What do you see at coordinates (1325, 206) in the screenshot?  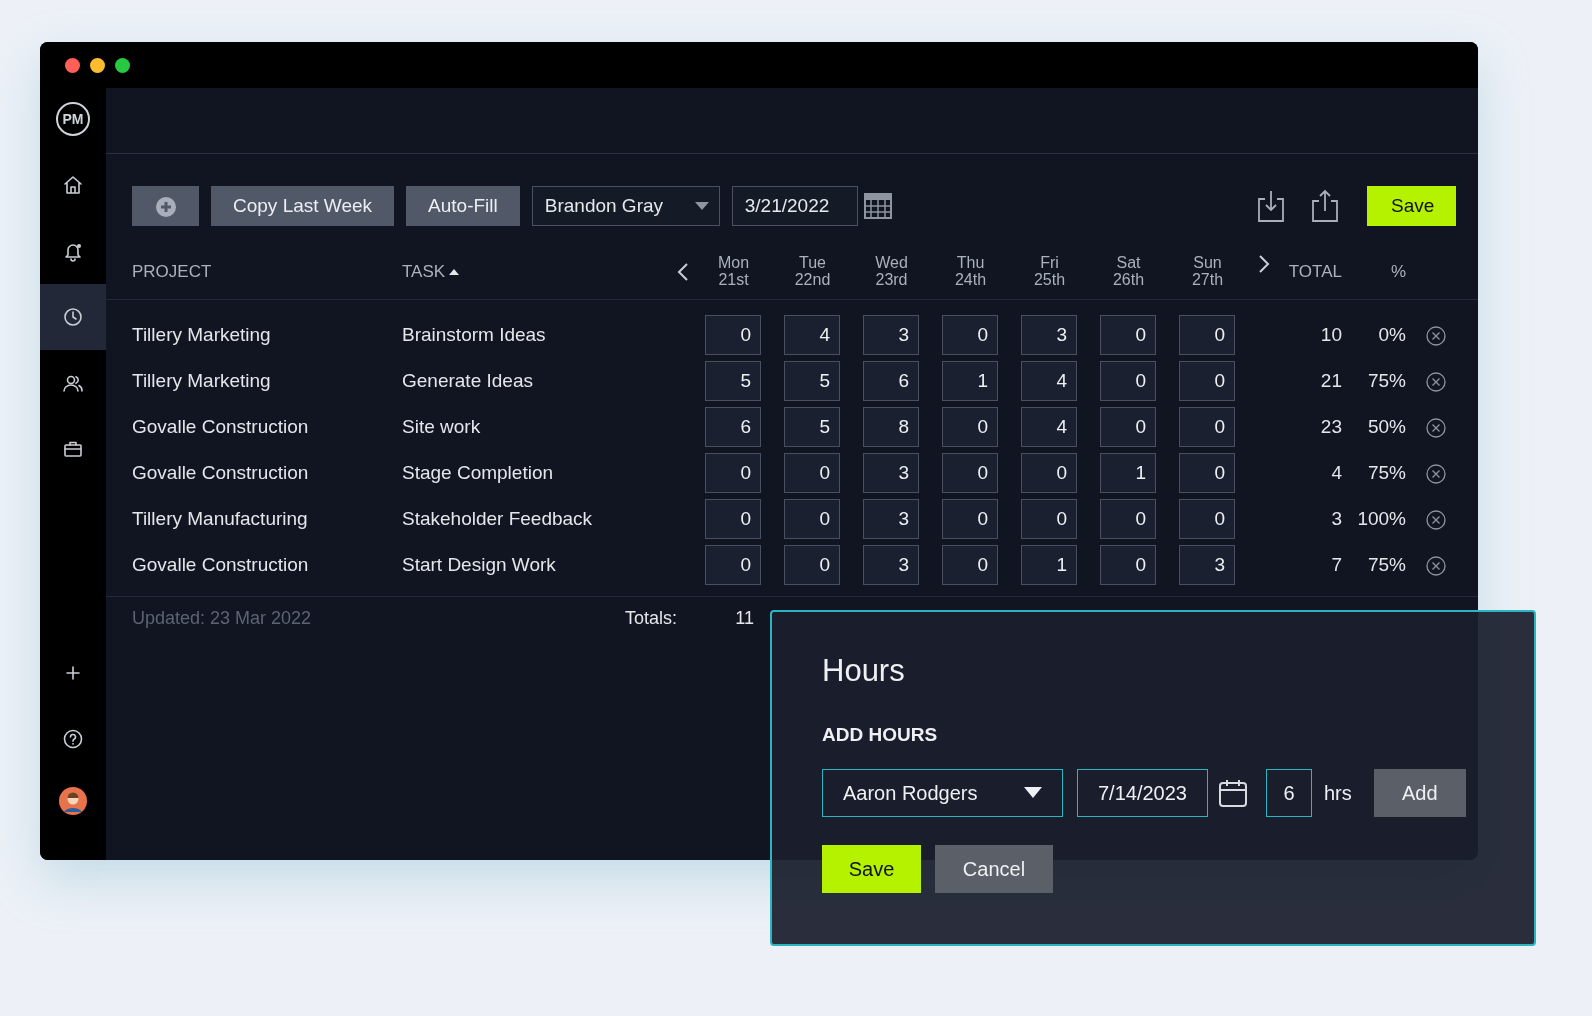 I see `share-icon` at bounding box center [1325, 206].